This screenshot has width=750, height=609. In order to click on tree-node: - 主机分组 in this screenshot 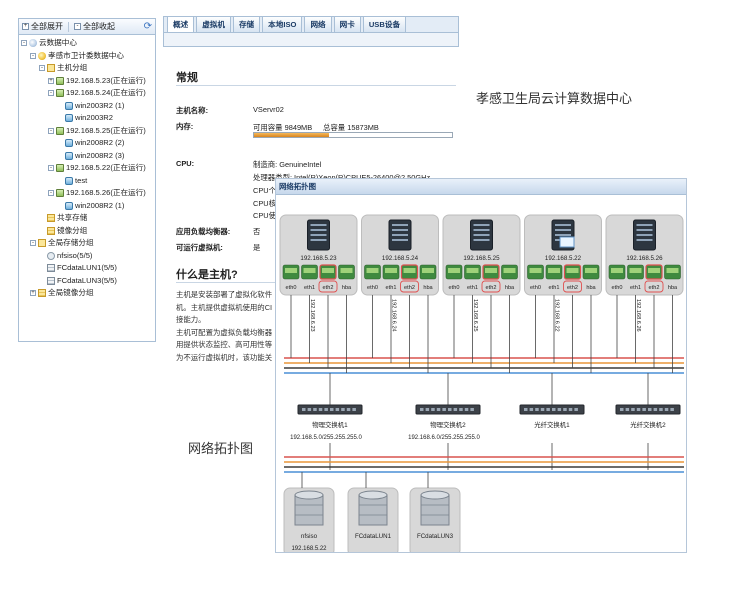, I will do `click(87, 68)`.